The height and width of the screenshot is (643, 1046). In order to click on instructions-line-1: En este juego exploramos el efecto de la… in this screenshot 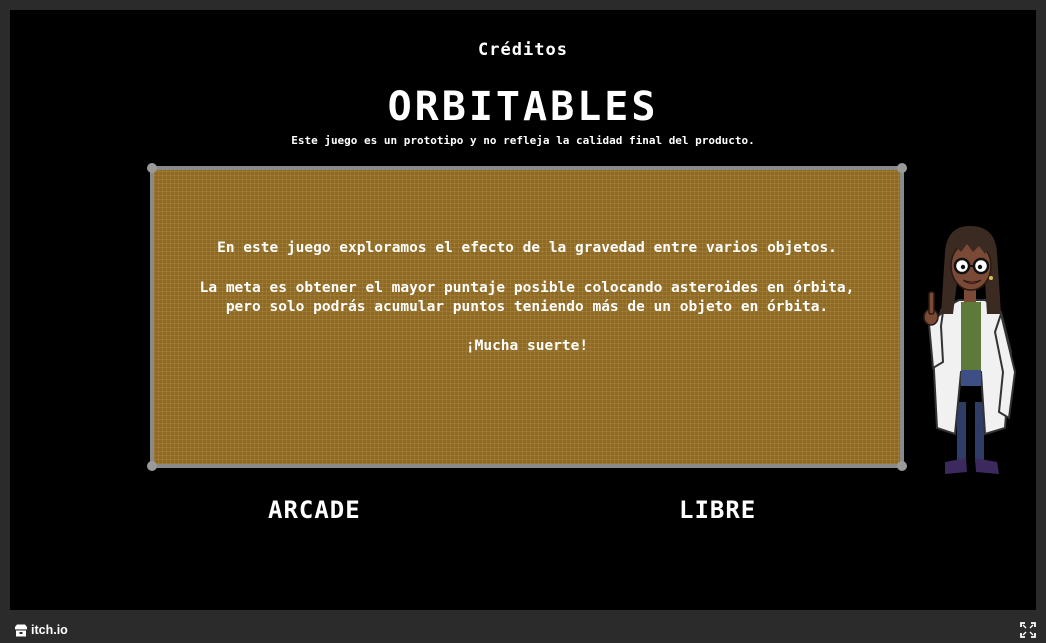, I will do `click(527, 248)`.